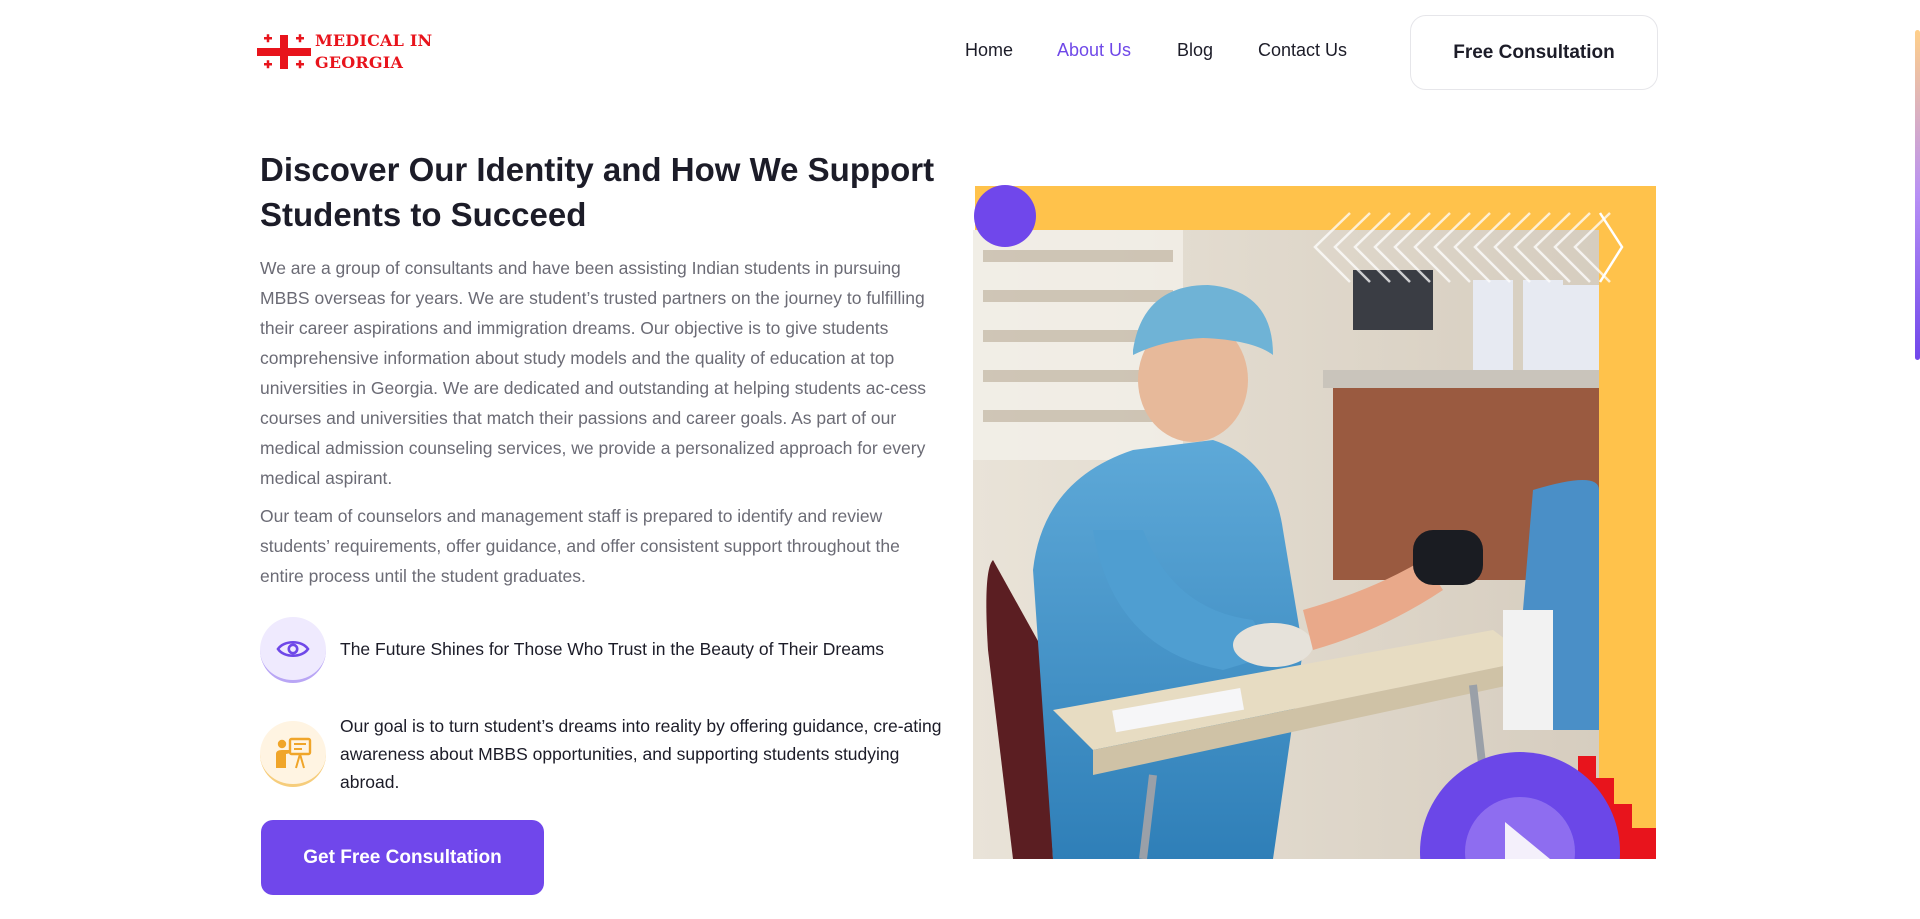  What do you see at coordinates (1195, 50) in the screenshot?
I see `nav-blog: Blog` at bounding box center [1195, 50].